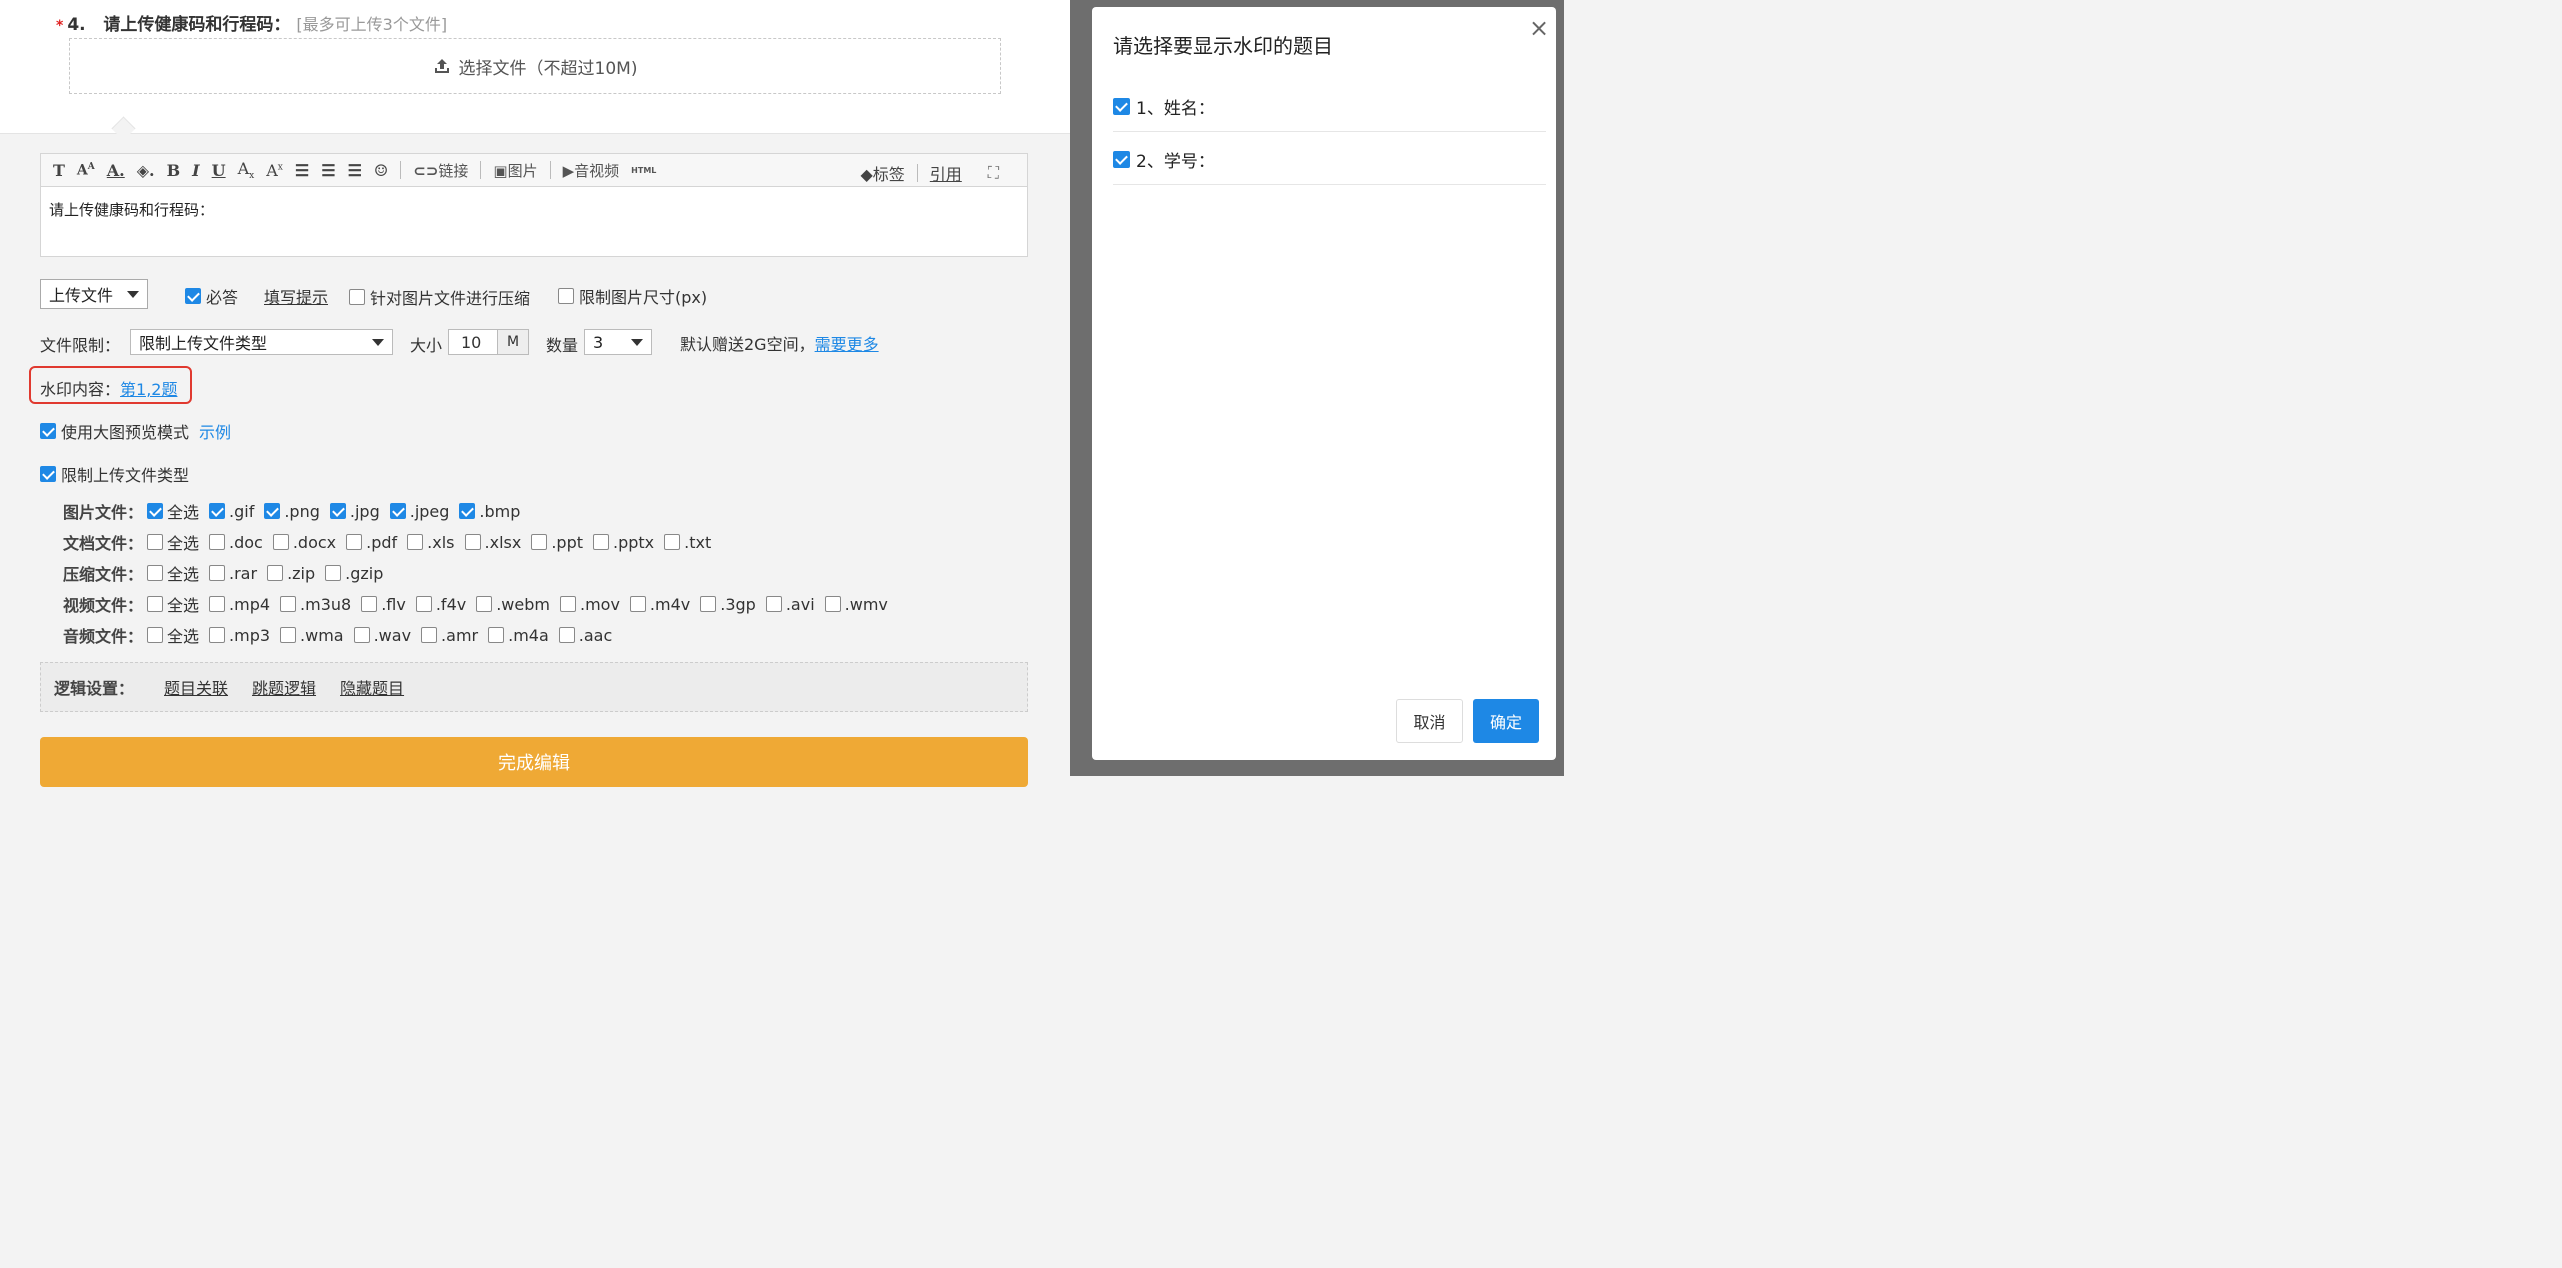 The image size is (2562, 1268). I want to click on required-checkbox-row: 必答, so click(211, 296).